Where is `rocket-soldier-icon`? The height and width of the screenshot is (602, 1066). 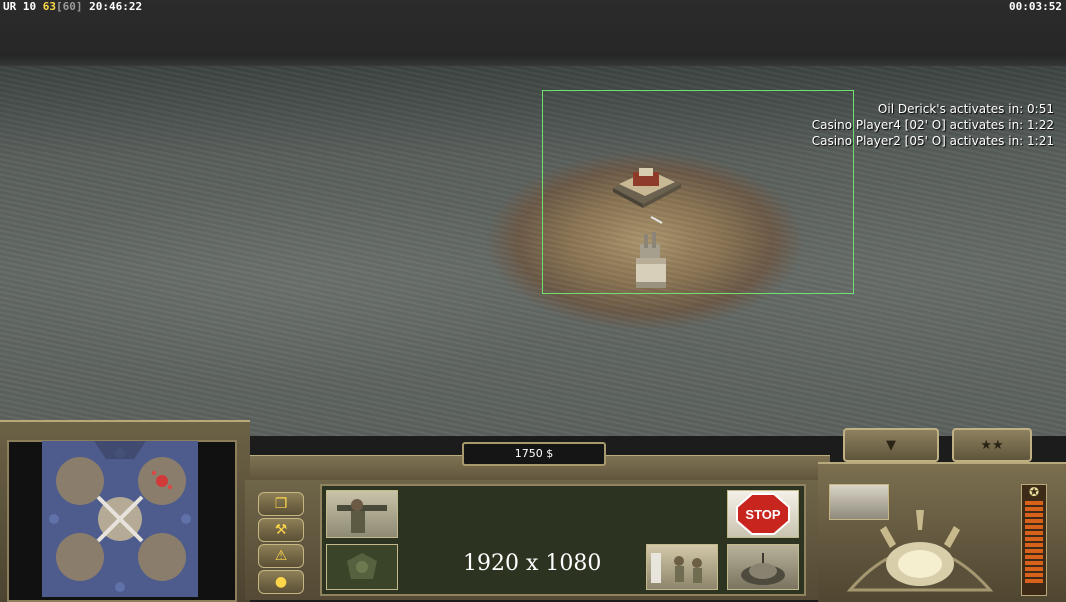
rocket-soldier-icon is located at coordinates (362, 516).